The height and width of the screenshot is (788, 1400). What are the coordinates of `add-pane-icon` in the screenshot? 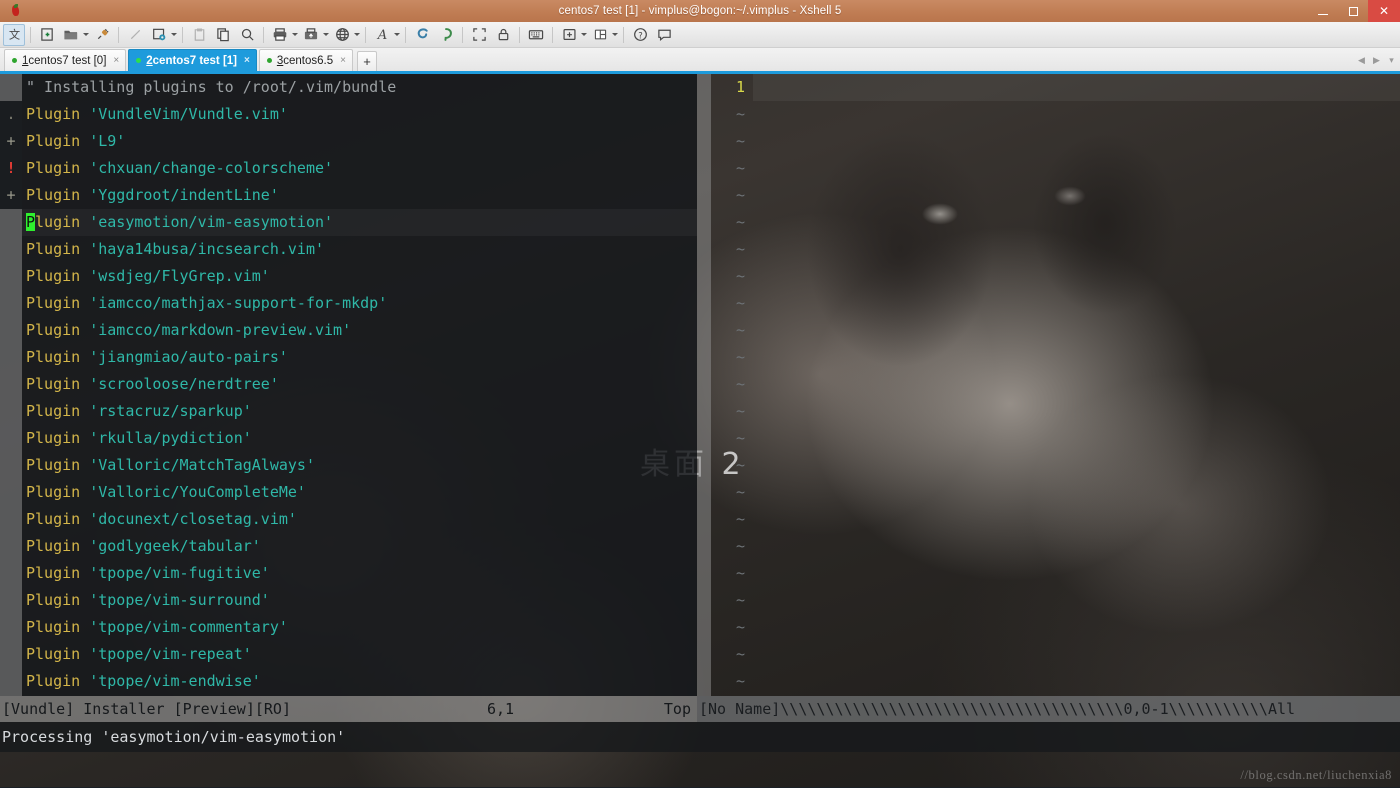 It's located at (569, 35).